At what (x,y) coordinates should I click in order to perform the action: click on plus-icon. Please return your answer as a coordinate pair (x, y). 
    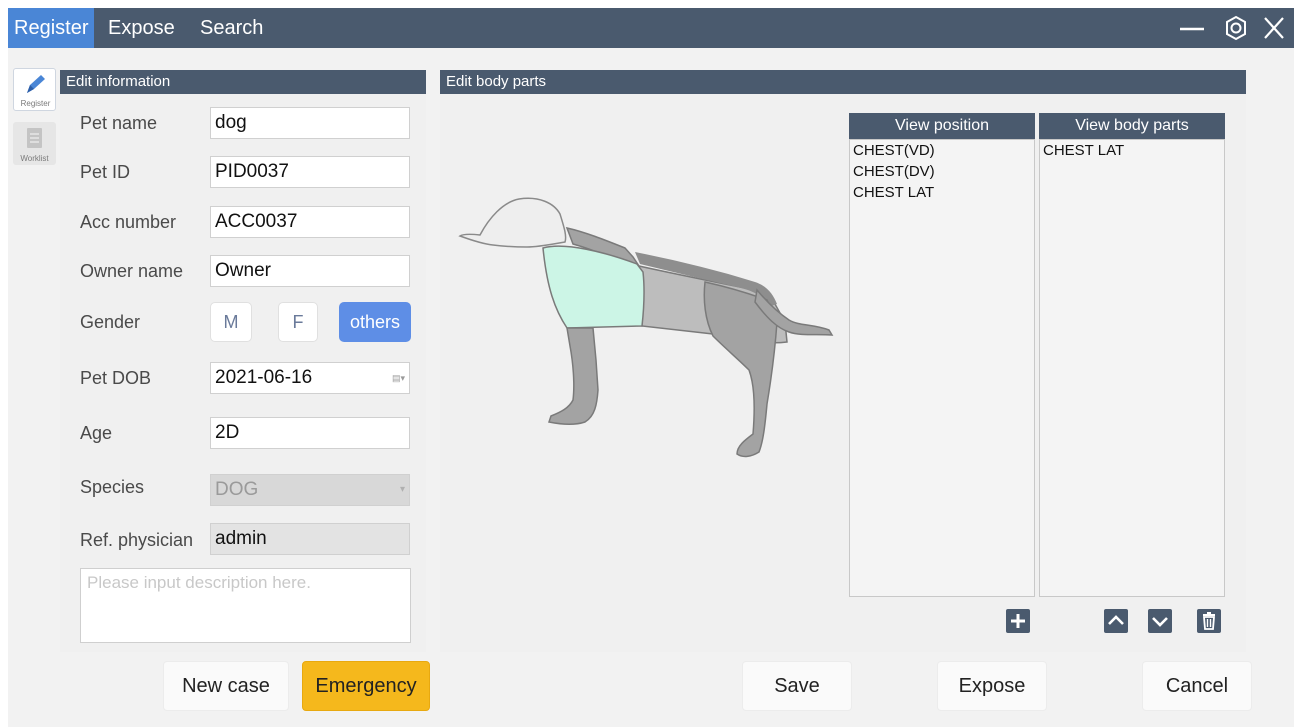
    Looking at the image, I should click on (1018, 621).